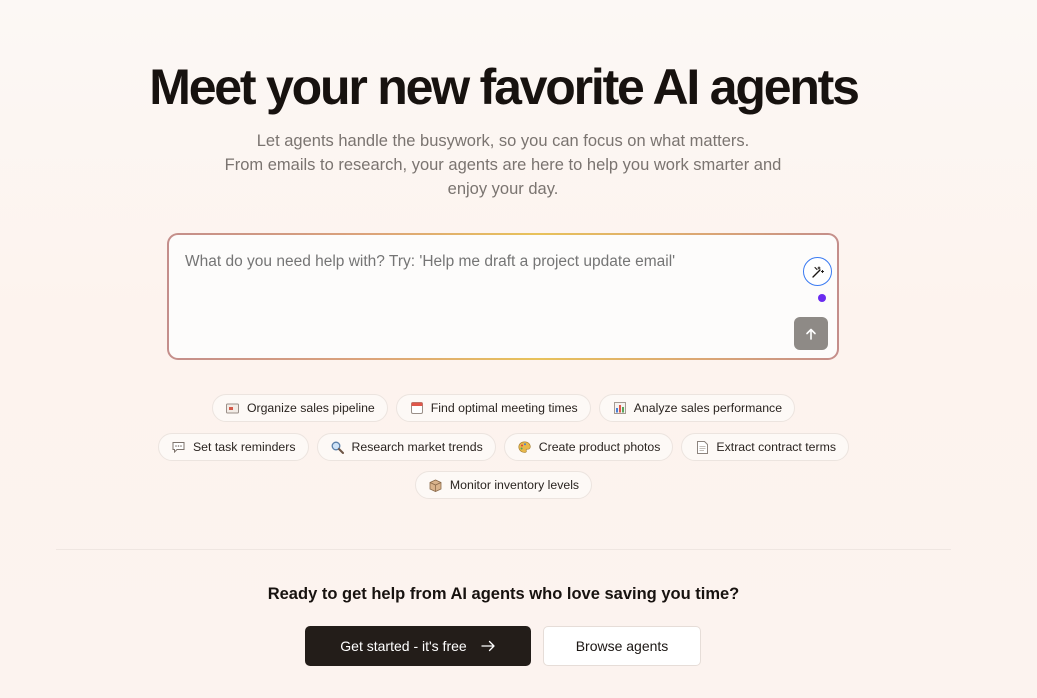 The image size is (1037, 698). I want to click on chip-research-market-trends: Research market trends, so click(406, 447).